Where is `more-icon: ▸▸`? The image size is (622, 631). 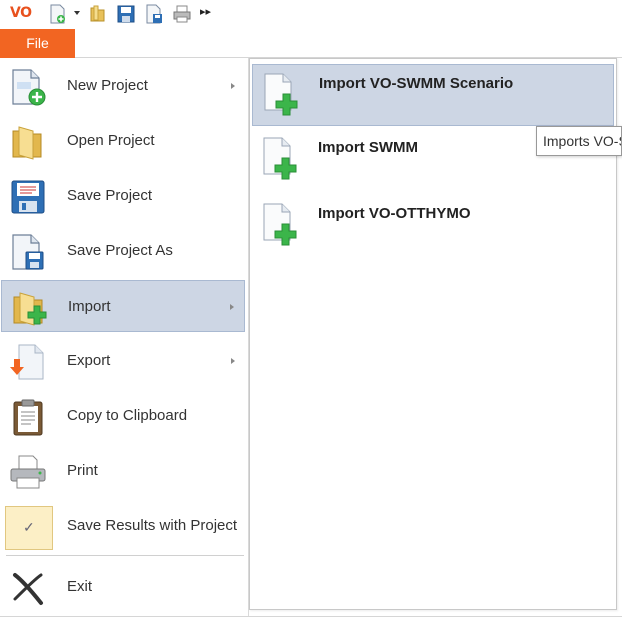
more-icon: ▸▸ is located at coordinates (205, 11).